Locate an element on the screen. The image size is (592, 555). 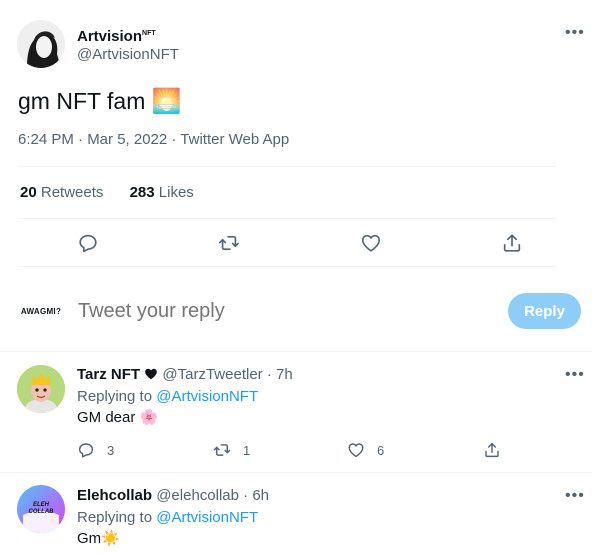
reply-author-avatar: ELEH COLLAB is located at coordinates (41, 509).